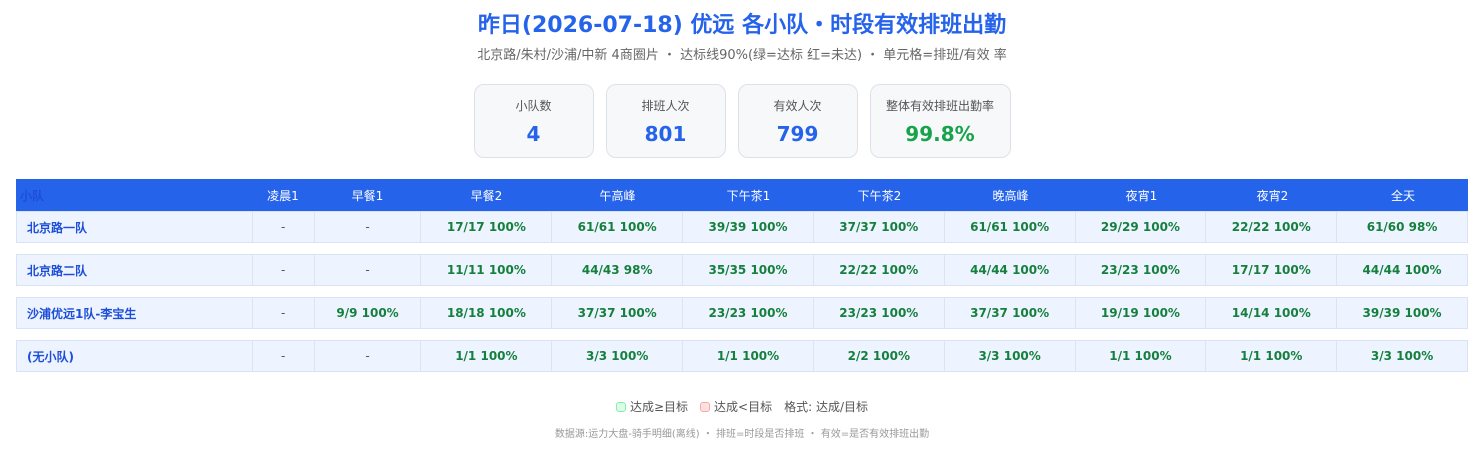 This screenshot has height=457, width=1484. Describe the element at coordinates (1010, 195) in the screenshot. I see `column-header: 晚高峰` at that location.